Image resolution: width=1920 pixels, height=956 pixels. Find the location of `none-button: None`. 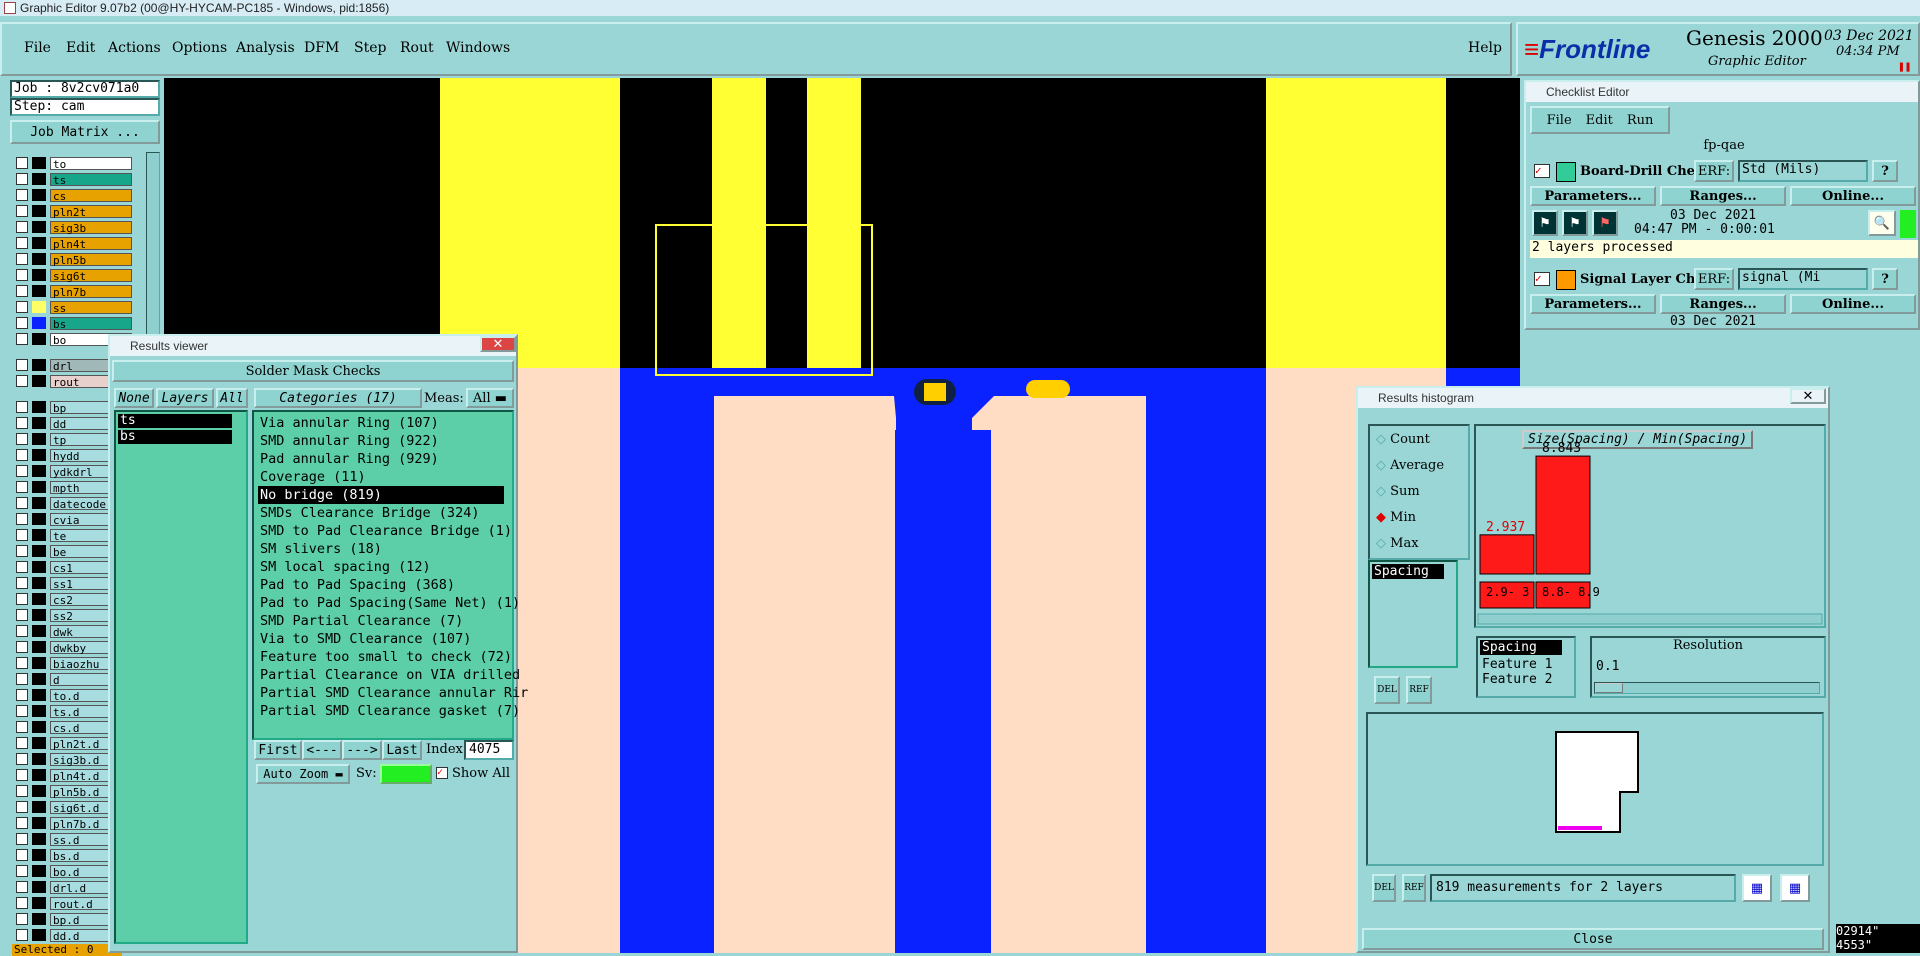

none-button: None is located at coordinates (134, 398).